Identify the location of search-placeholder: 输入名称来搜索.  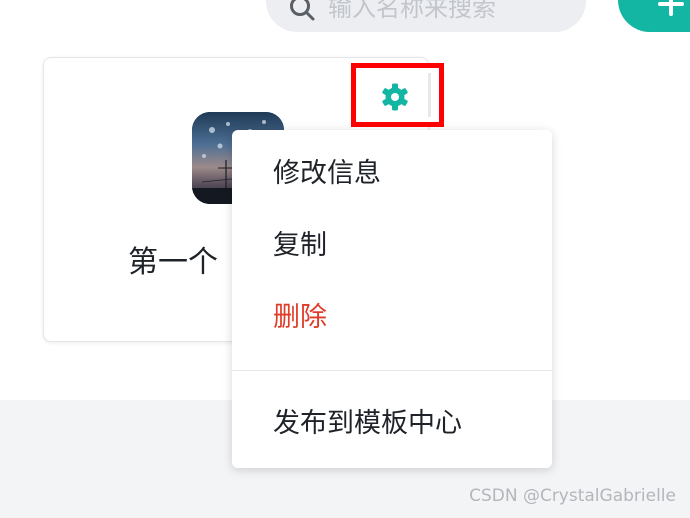
(412, 11).